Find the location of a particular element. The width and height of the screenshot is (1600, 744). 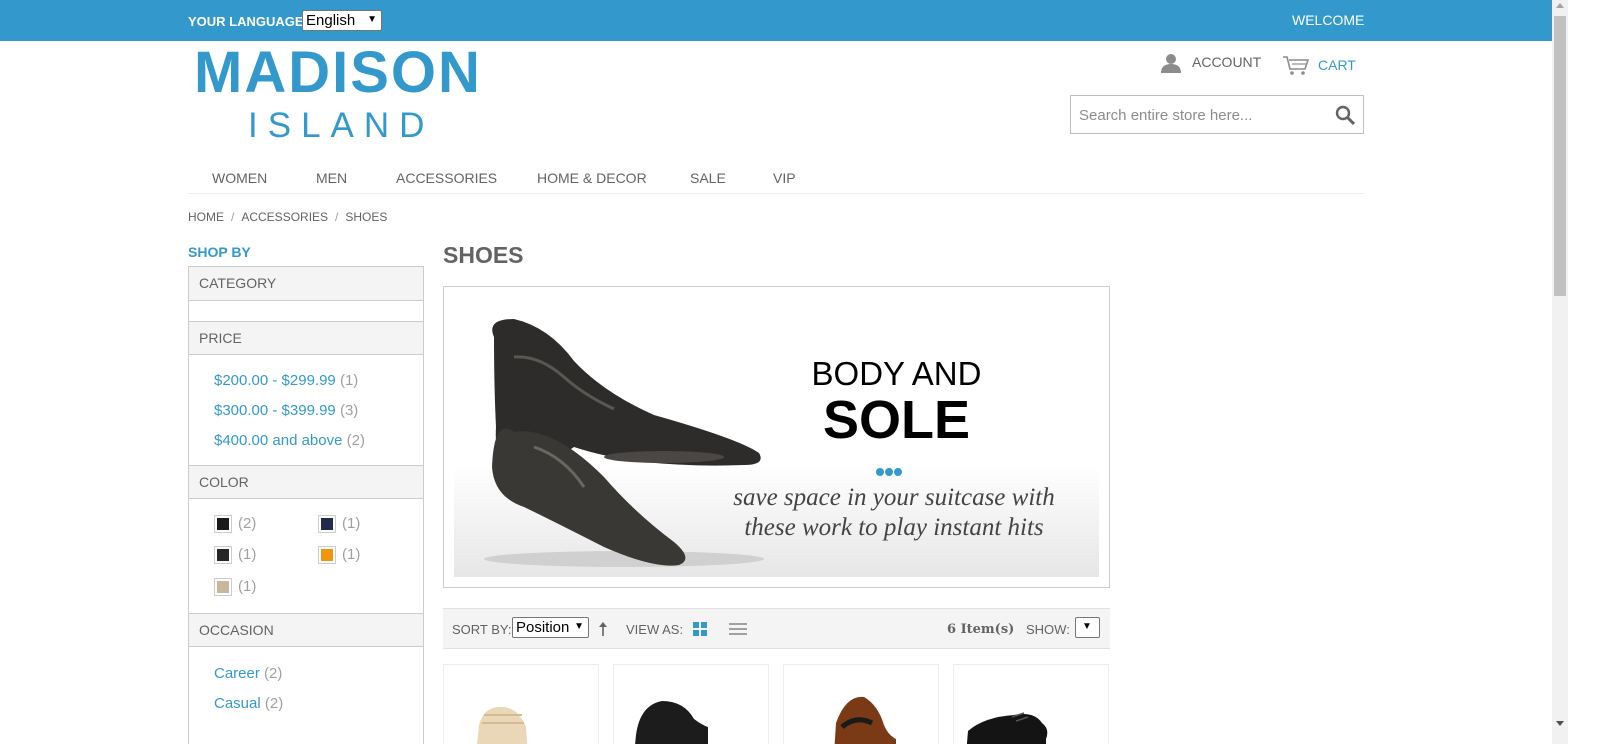

banner-dots-icon is located at coordinates (889, 472).